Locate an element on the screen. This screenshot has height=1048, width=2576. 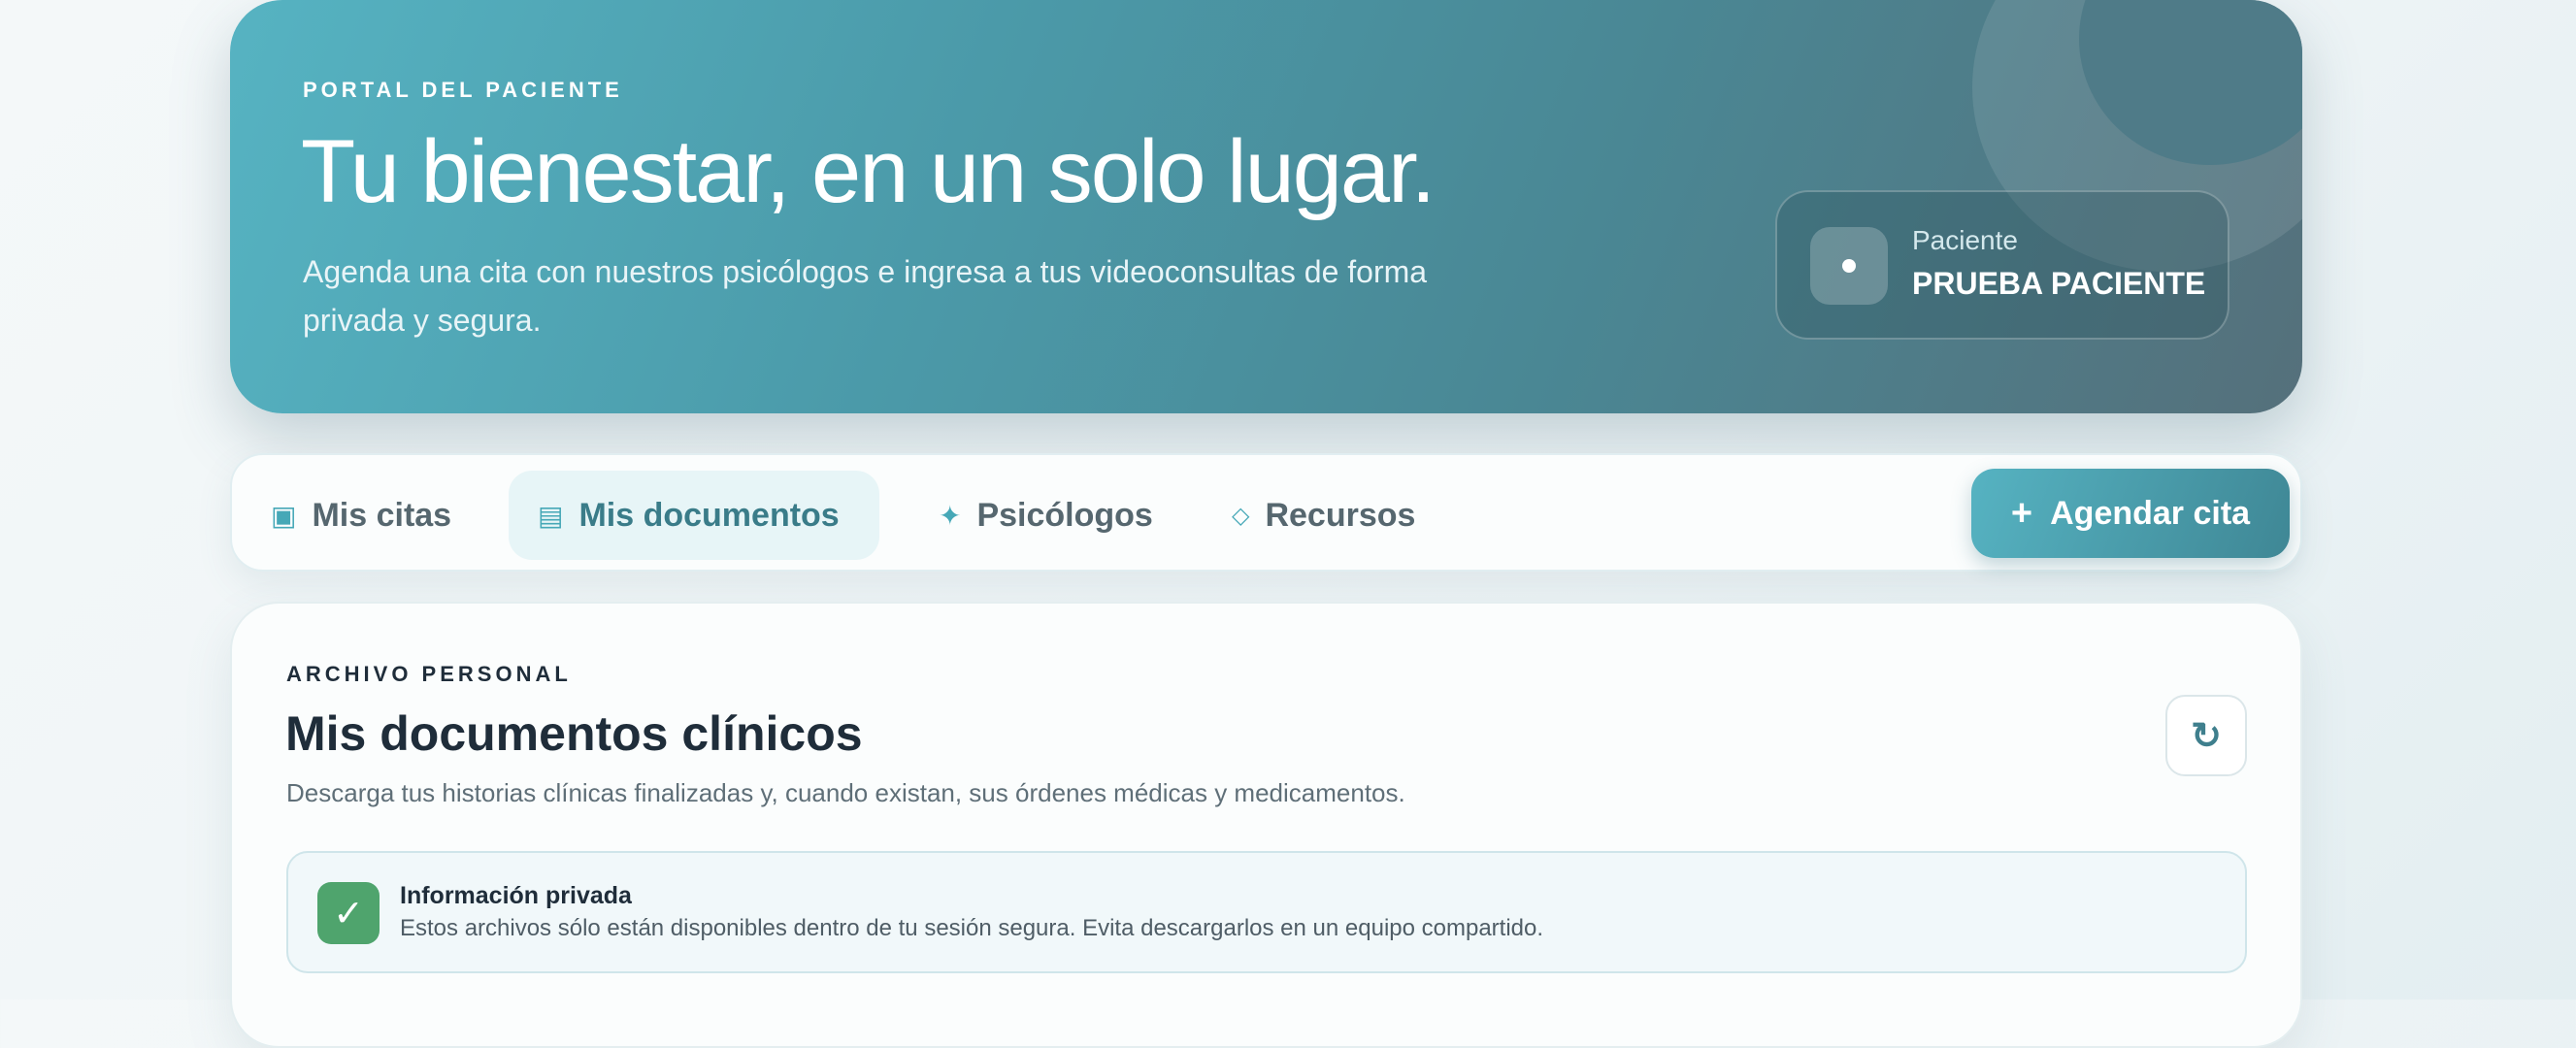
hero-title: Tu bienestar, en un solo lugar. is located at coordinates (868, 171).